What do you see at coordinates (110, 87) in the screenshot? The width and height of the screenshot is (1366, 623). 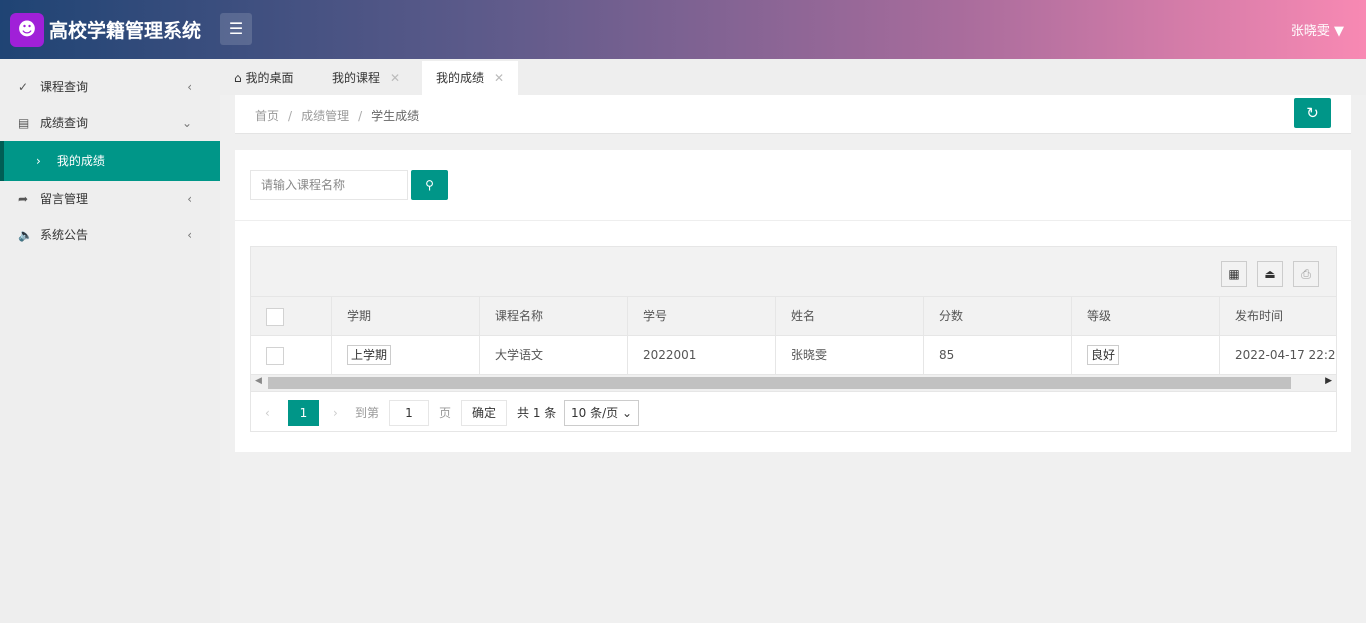 I see `sidebar-item-course-query: ✓ 课程查询 ‹` at bounding box center [110, 87].